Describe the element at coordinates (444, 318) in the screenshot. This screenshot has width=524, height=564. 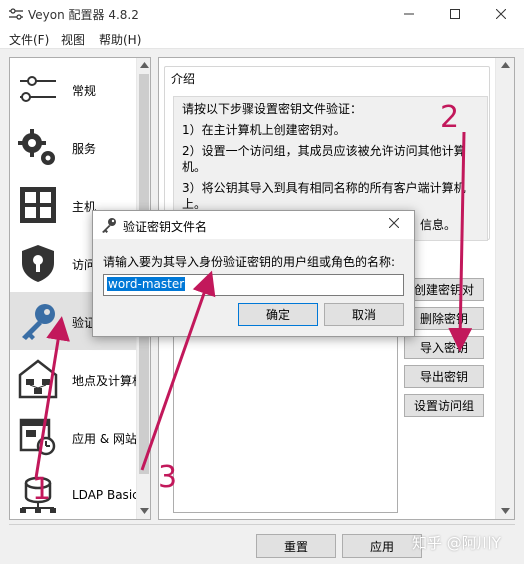
I see `delete-key-button: 删除密钥` at that location.